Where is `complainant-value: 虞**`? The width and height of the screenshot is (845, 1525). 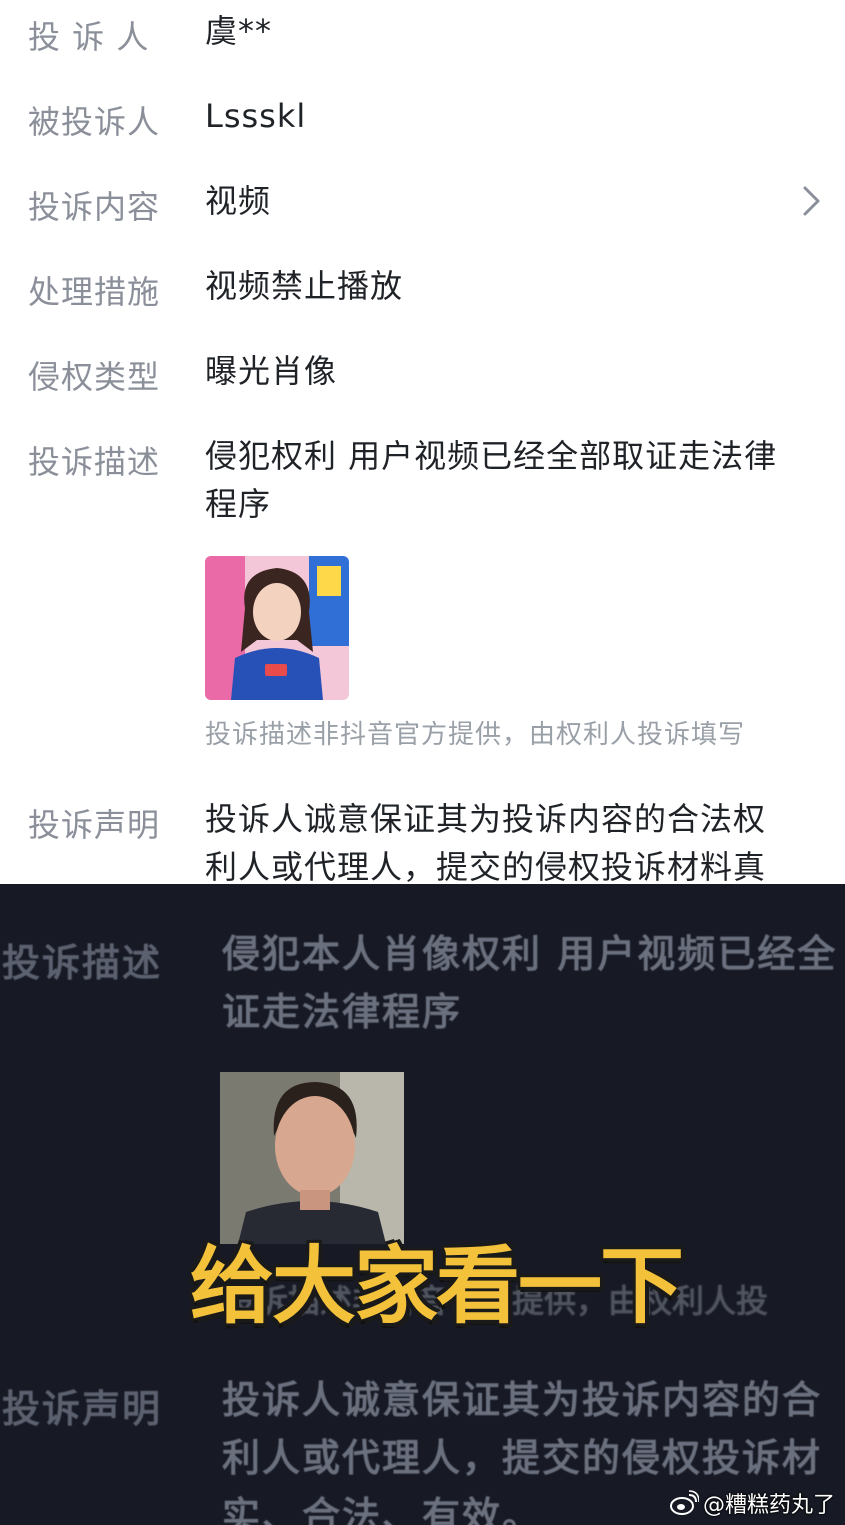 complainant-value: 虞** is located at coordinates (239, 31).